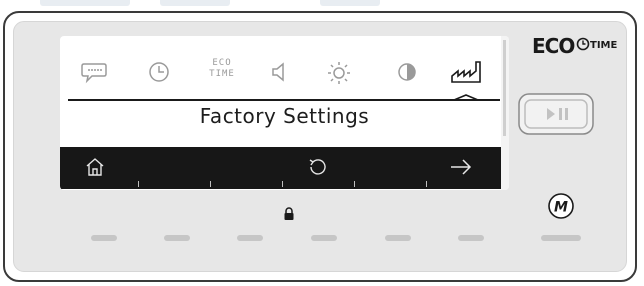 This screenshot has width=644, height=286. Describe the element at coordinates (222, 63) in the screenshot. I see `eco-time-line1: ECO` at that location.